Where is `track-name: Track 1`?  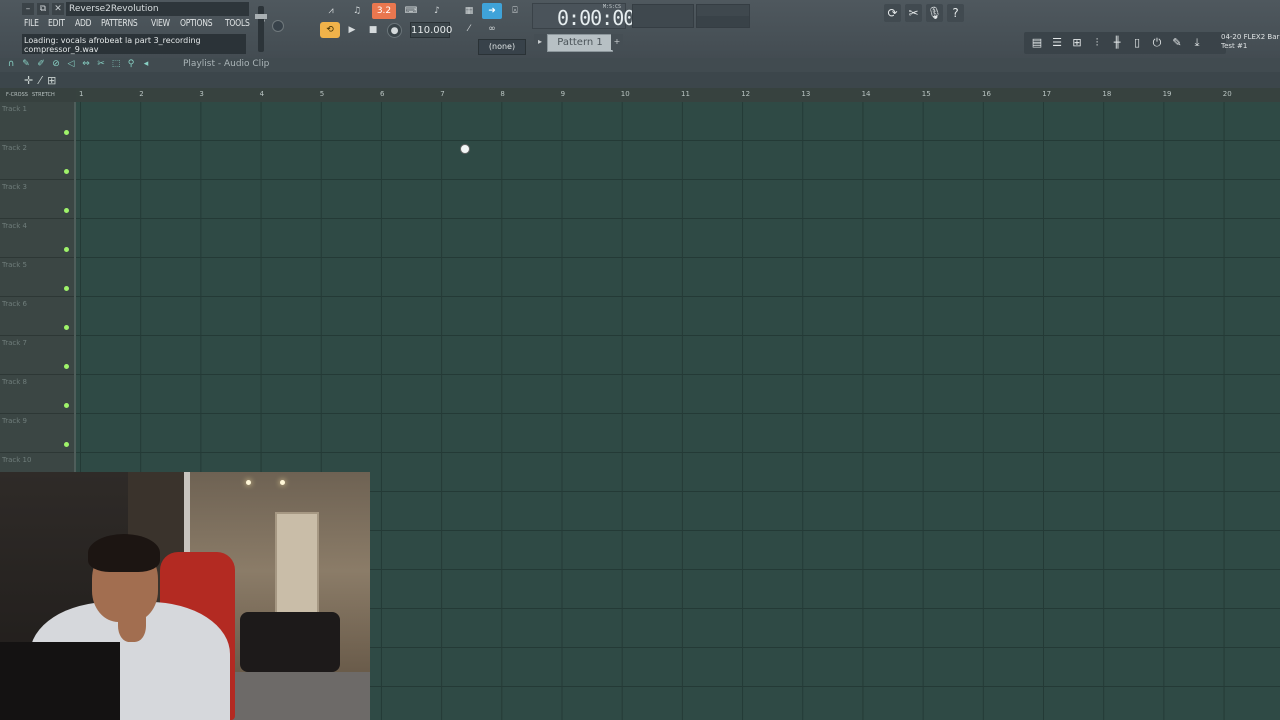
track-name: Track 1 is located at coordinates (14, 109).